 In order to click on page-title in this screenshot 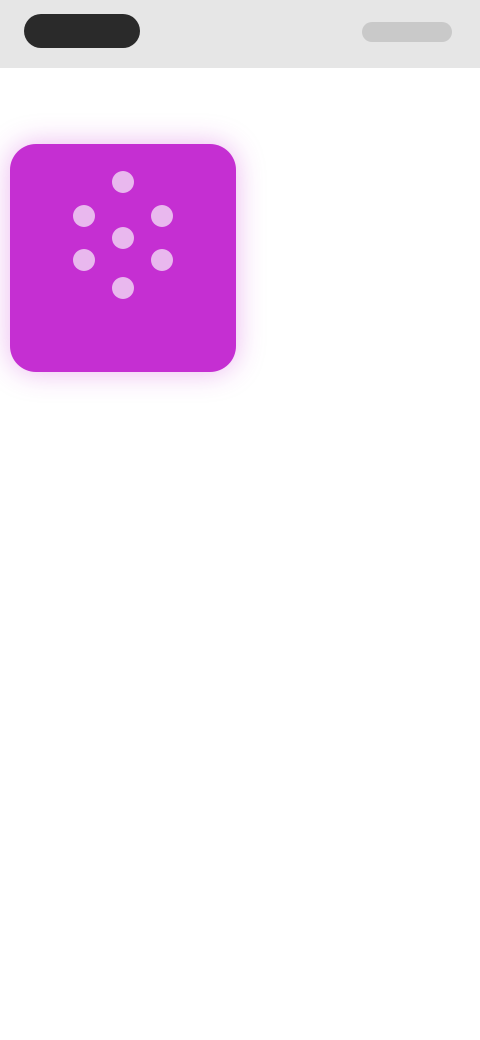, I will do `click(240, 104)`.